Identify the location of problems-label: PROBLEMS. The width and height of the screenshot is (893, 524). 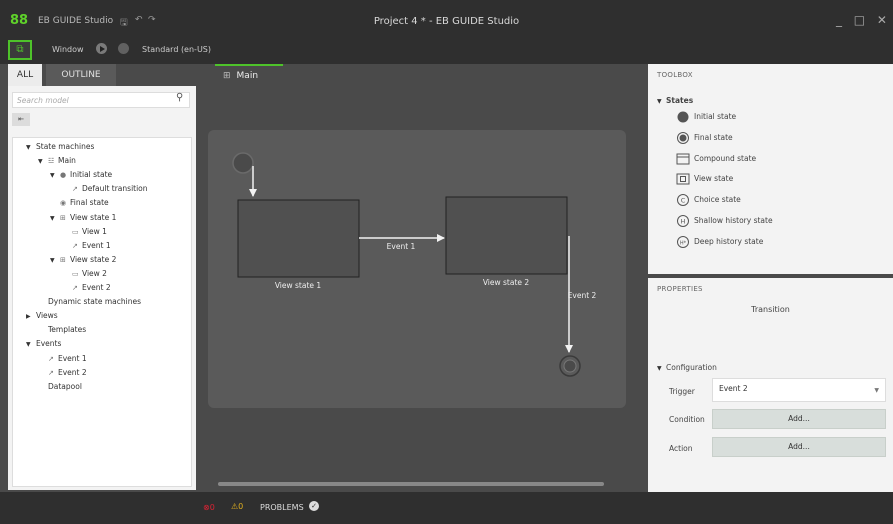
(282, 507).